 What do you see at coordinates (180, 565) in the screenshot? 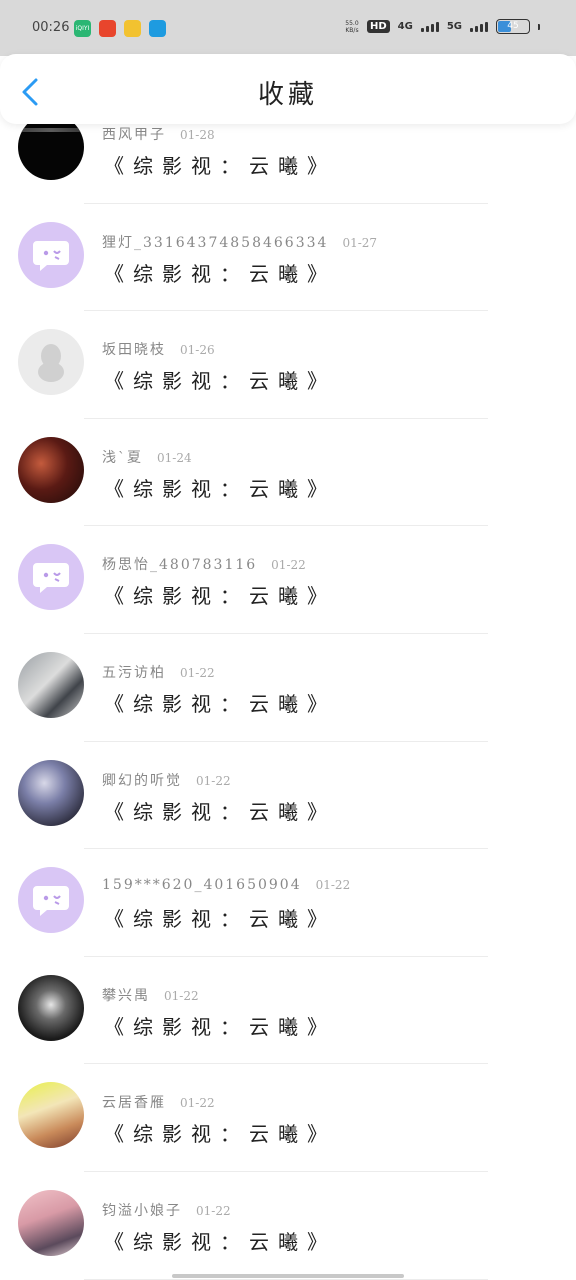
I see `user-name: 杨思怡_480783116` at bounding box center [180, 565].